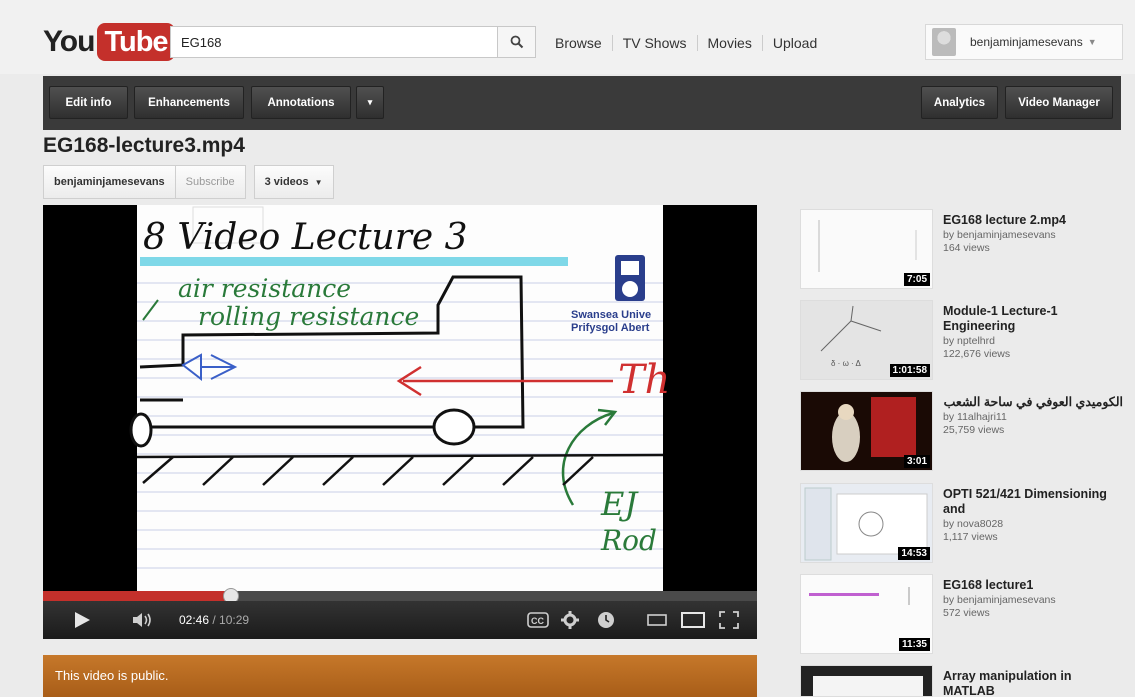 The height and width of the screenshot is (697, 1135). What do you see at coordinates (583, 43) in the screenshot?
I see `nav-browse: Browse` at bounding box center [583, 43].